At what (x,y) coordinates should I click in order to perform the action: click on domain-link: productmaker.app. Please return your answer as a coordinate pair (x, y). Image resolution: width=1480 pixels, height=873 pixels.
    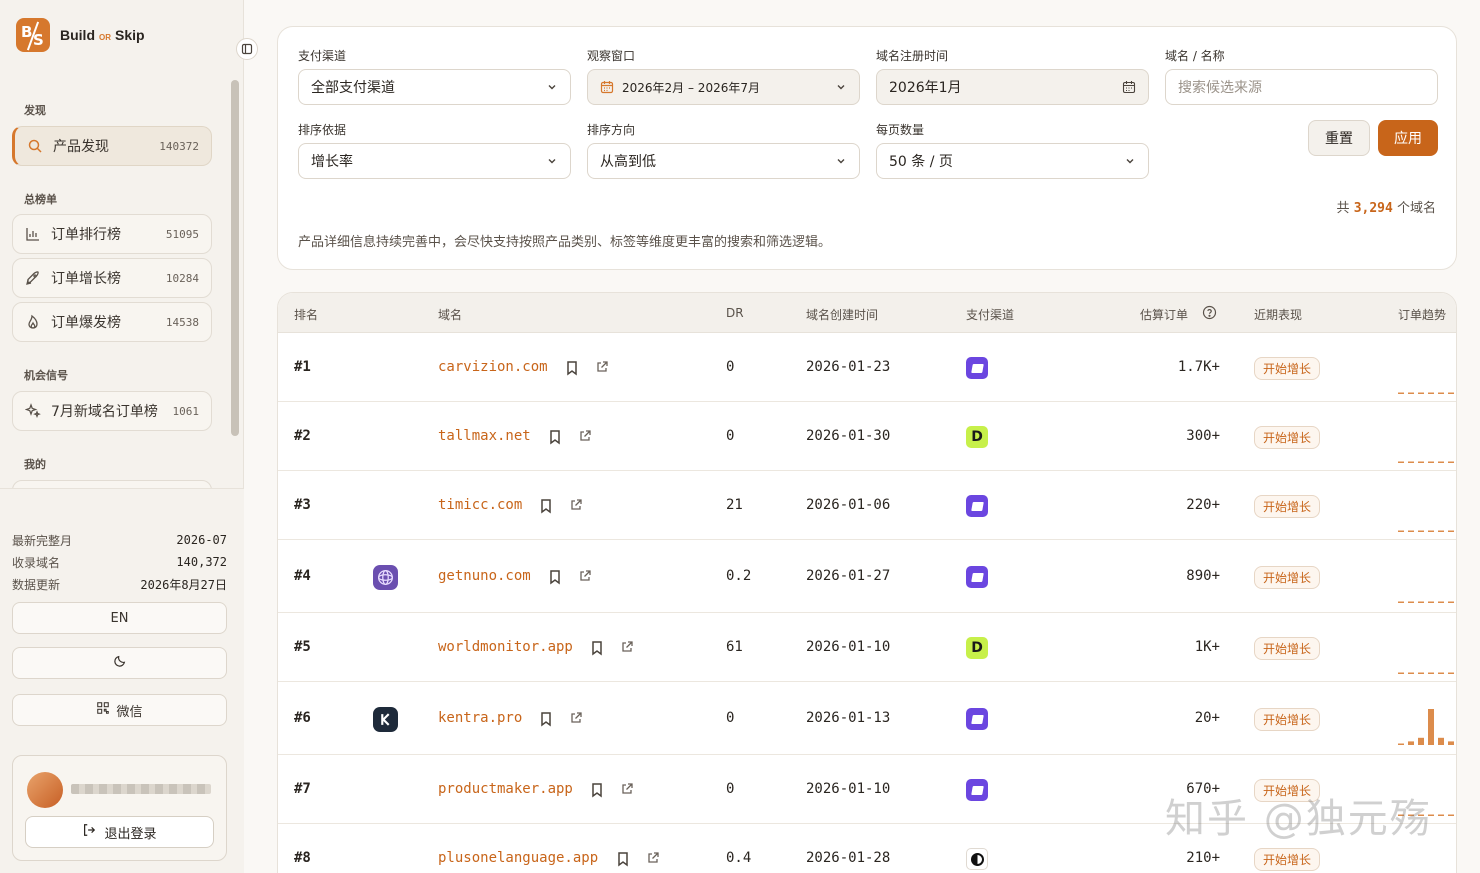
    Looking at the image, I should click on (505, 789).